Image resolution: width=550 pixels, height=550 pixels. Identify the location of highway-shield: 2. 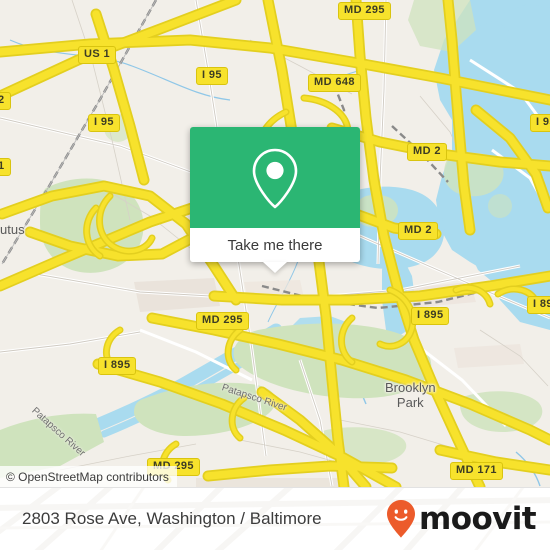
(5, 101).